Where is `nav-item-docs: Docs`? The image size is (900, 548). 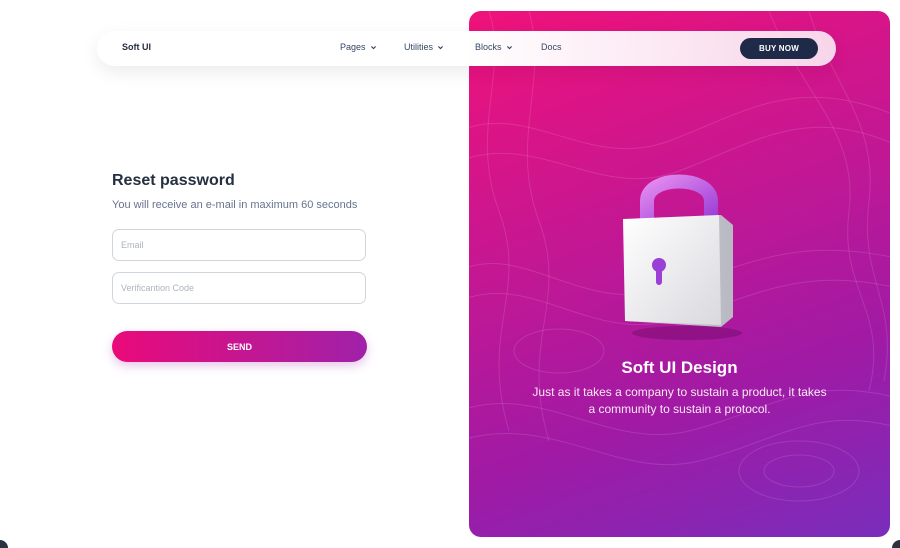 nav-item-docs: Docs is located at coordinates (551, 47).